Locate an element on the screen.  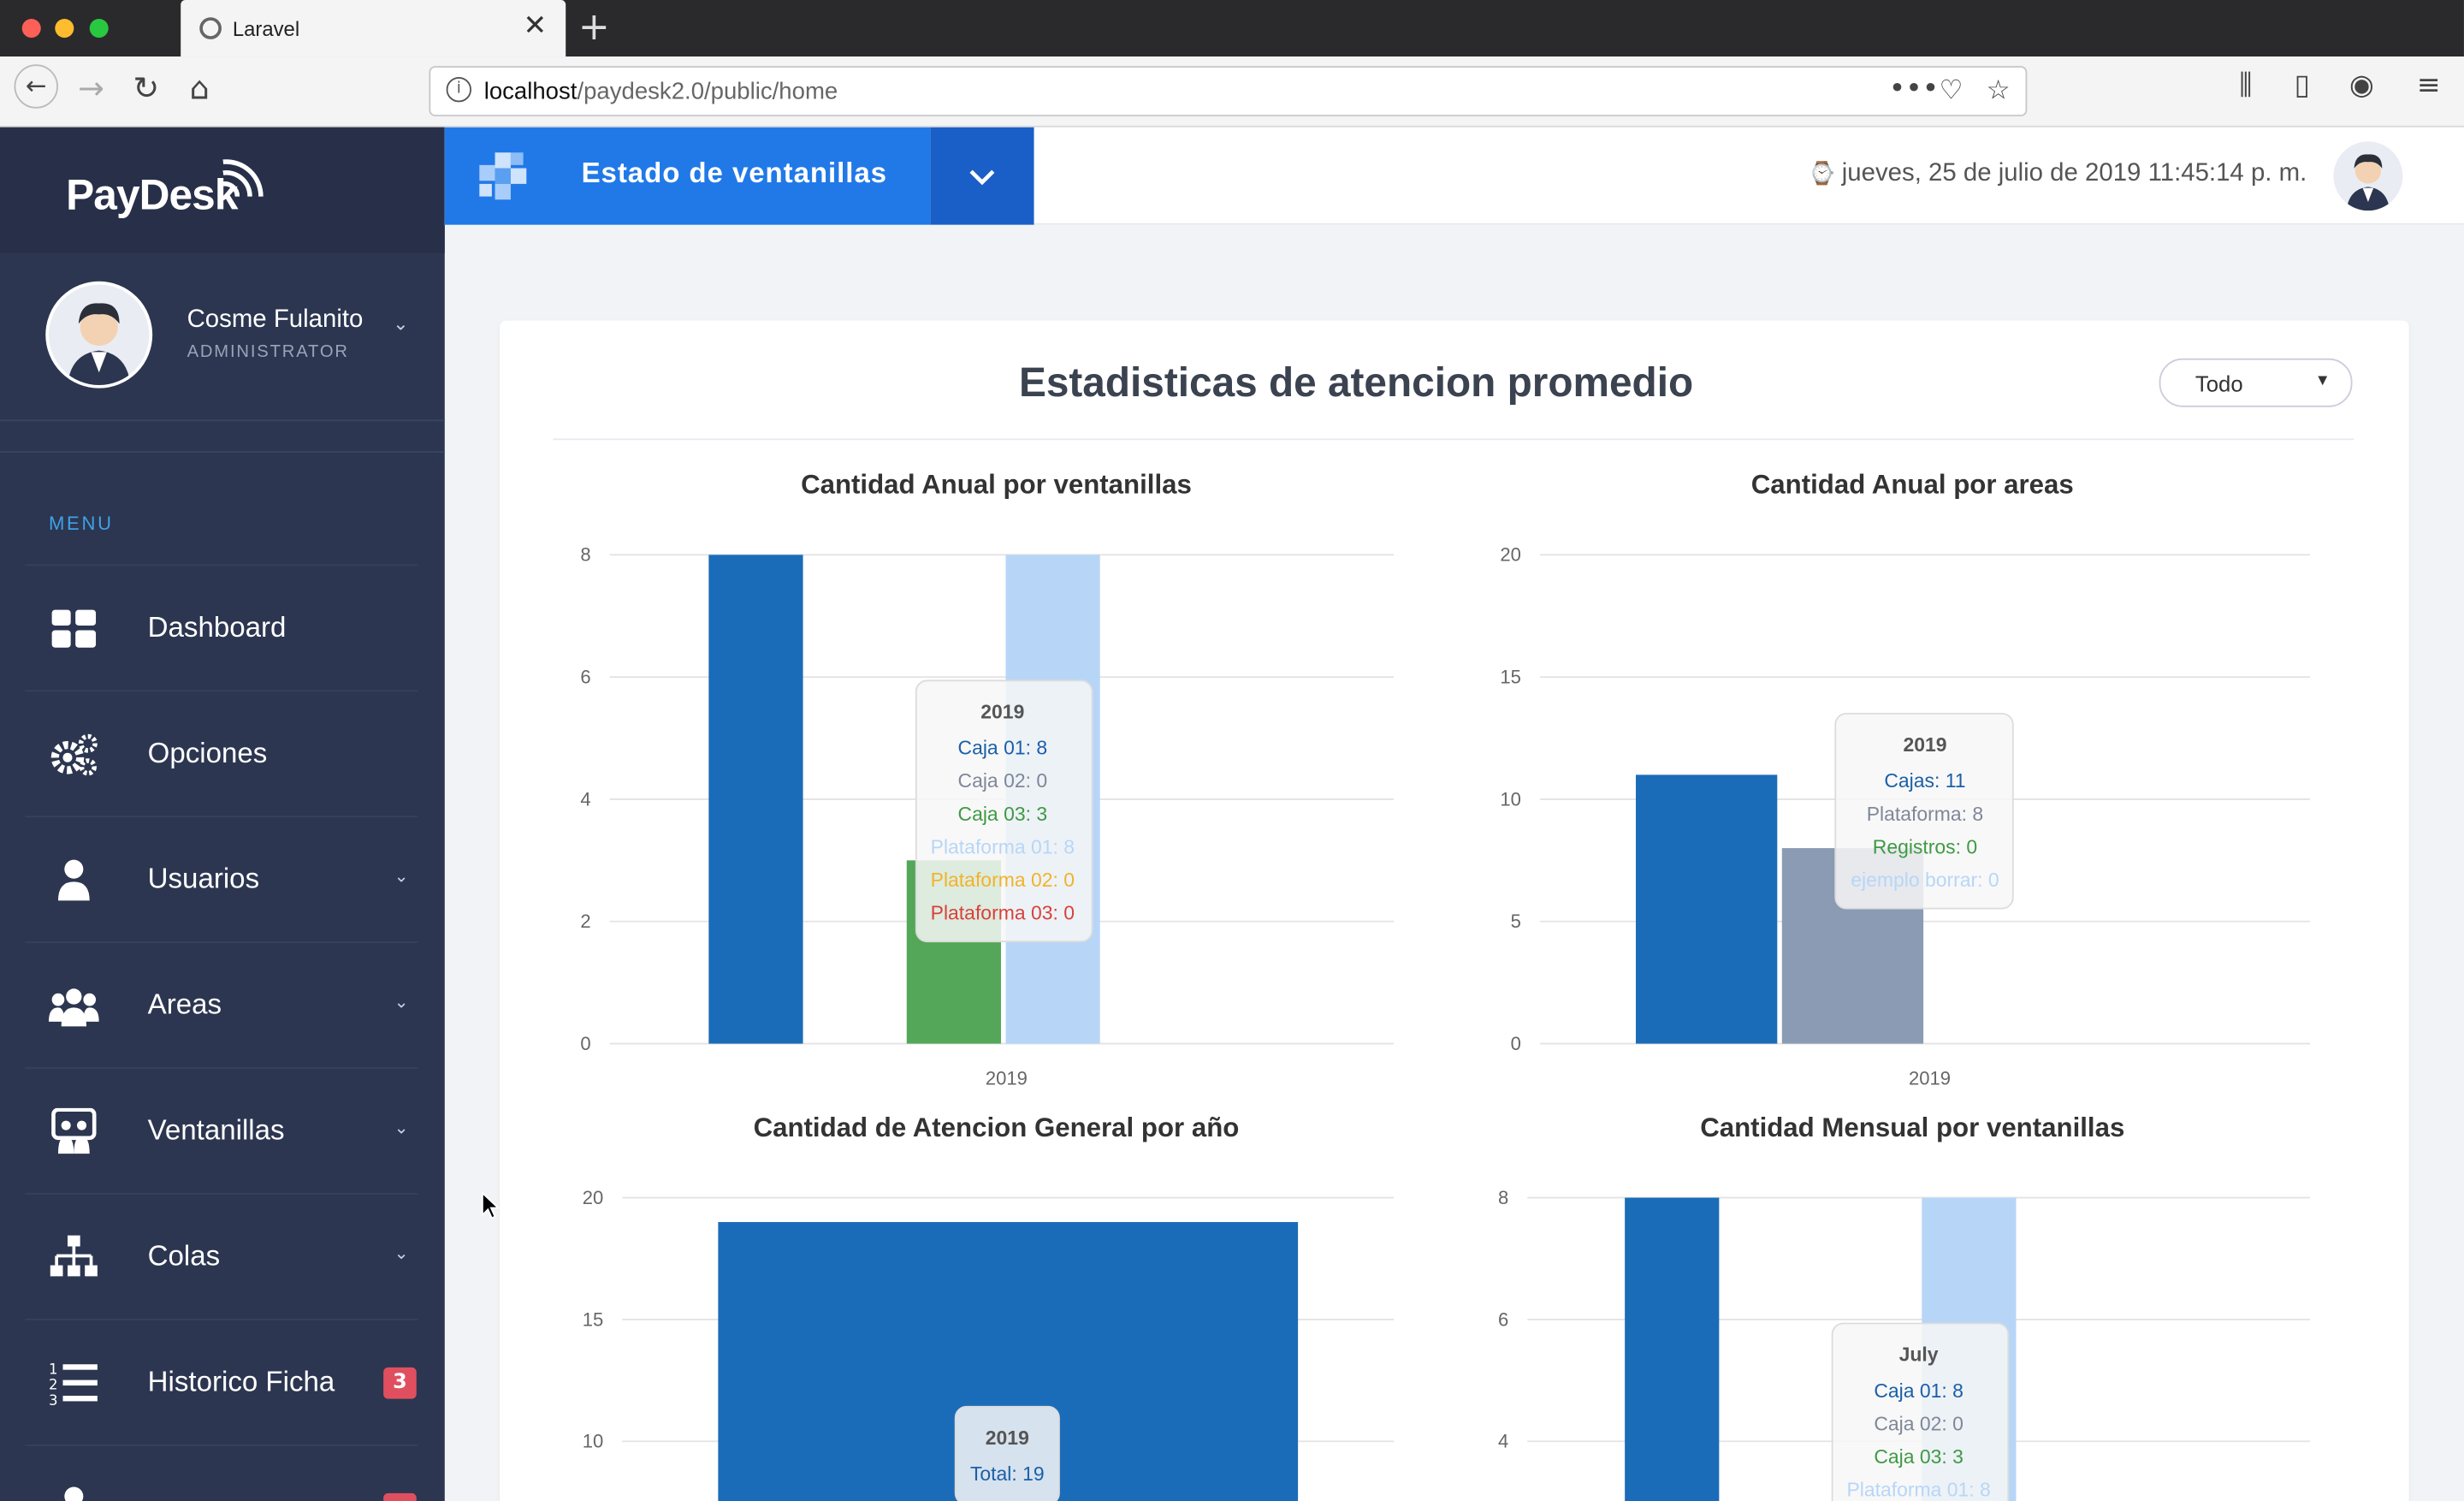
close-window-icon is located at coordinates (31, 29).